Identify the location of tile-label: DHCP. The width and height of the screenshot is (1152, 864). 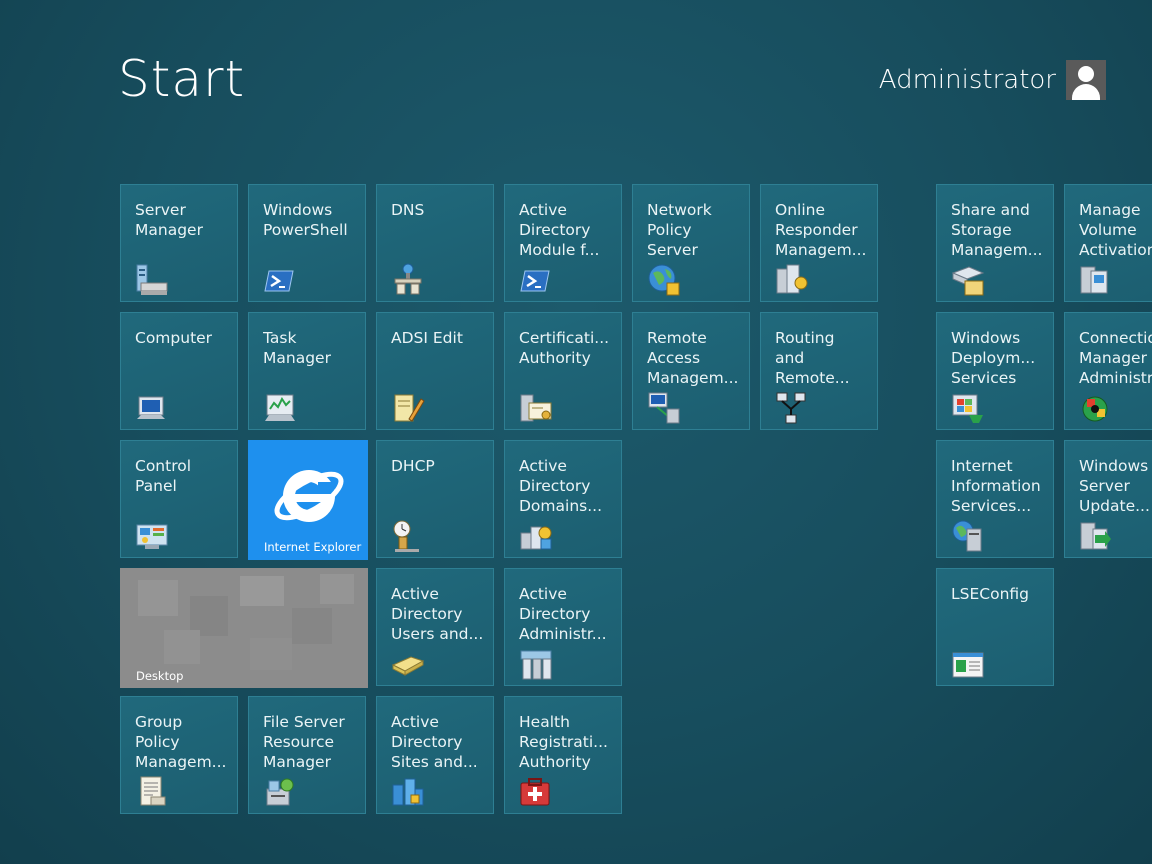
(413, 466).